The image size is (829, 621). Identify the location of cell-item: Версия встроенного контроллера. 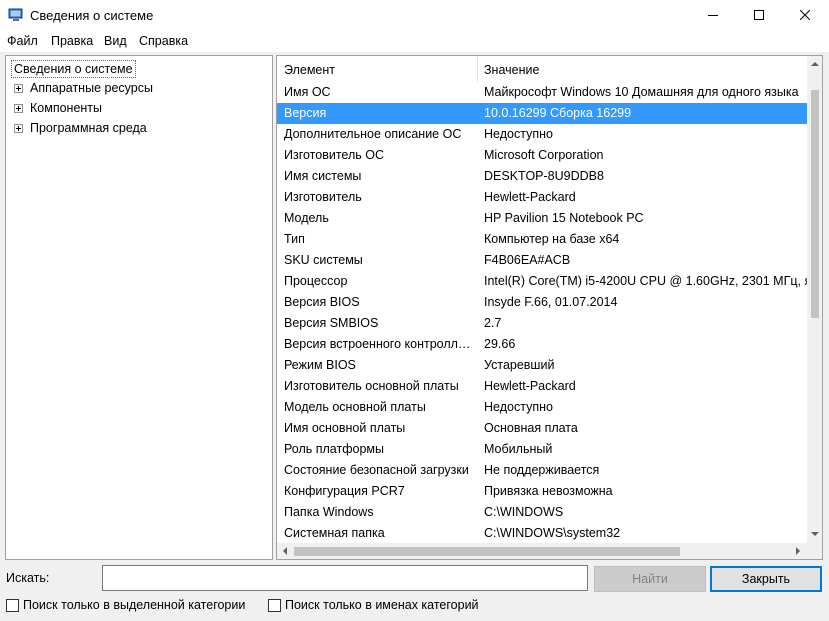
(379, 344).